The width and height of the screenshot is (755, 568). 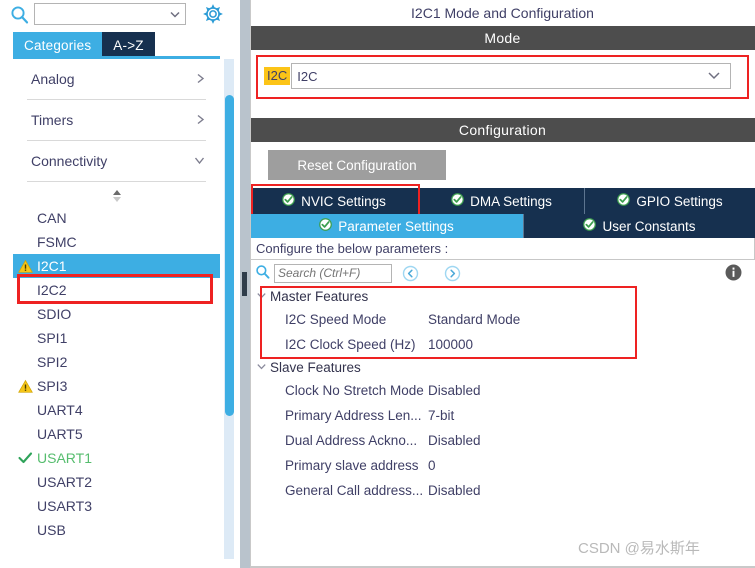 What do you see at coordinates (502, 249) in the screenshot?
I see `configure-hint: Configure the below parameters :` at bounding box center [502, 249].